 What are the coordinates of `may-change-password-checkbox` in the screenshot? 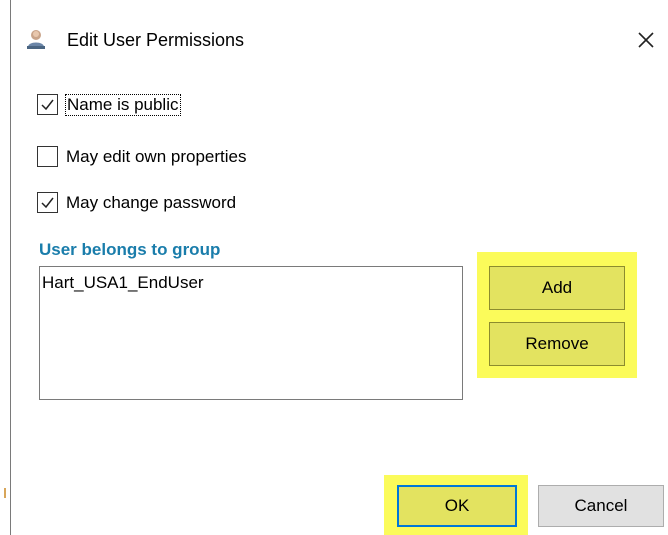 It's located at (47, 202).